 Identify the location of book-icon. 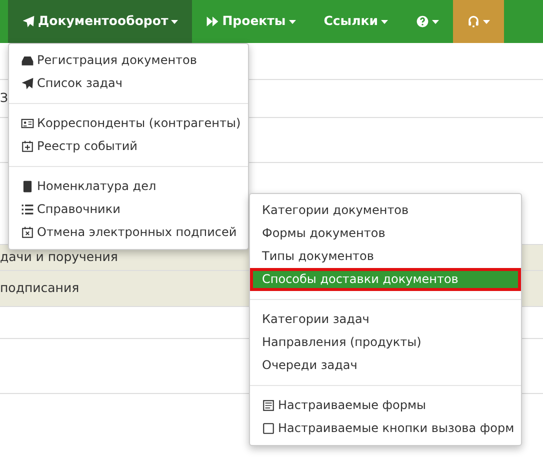
(27, 186).